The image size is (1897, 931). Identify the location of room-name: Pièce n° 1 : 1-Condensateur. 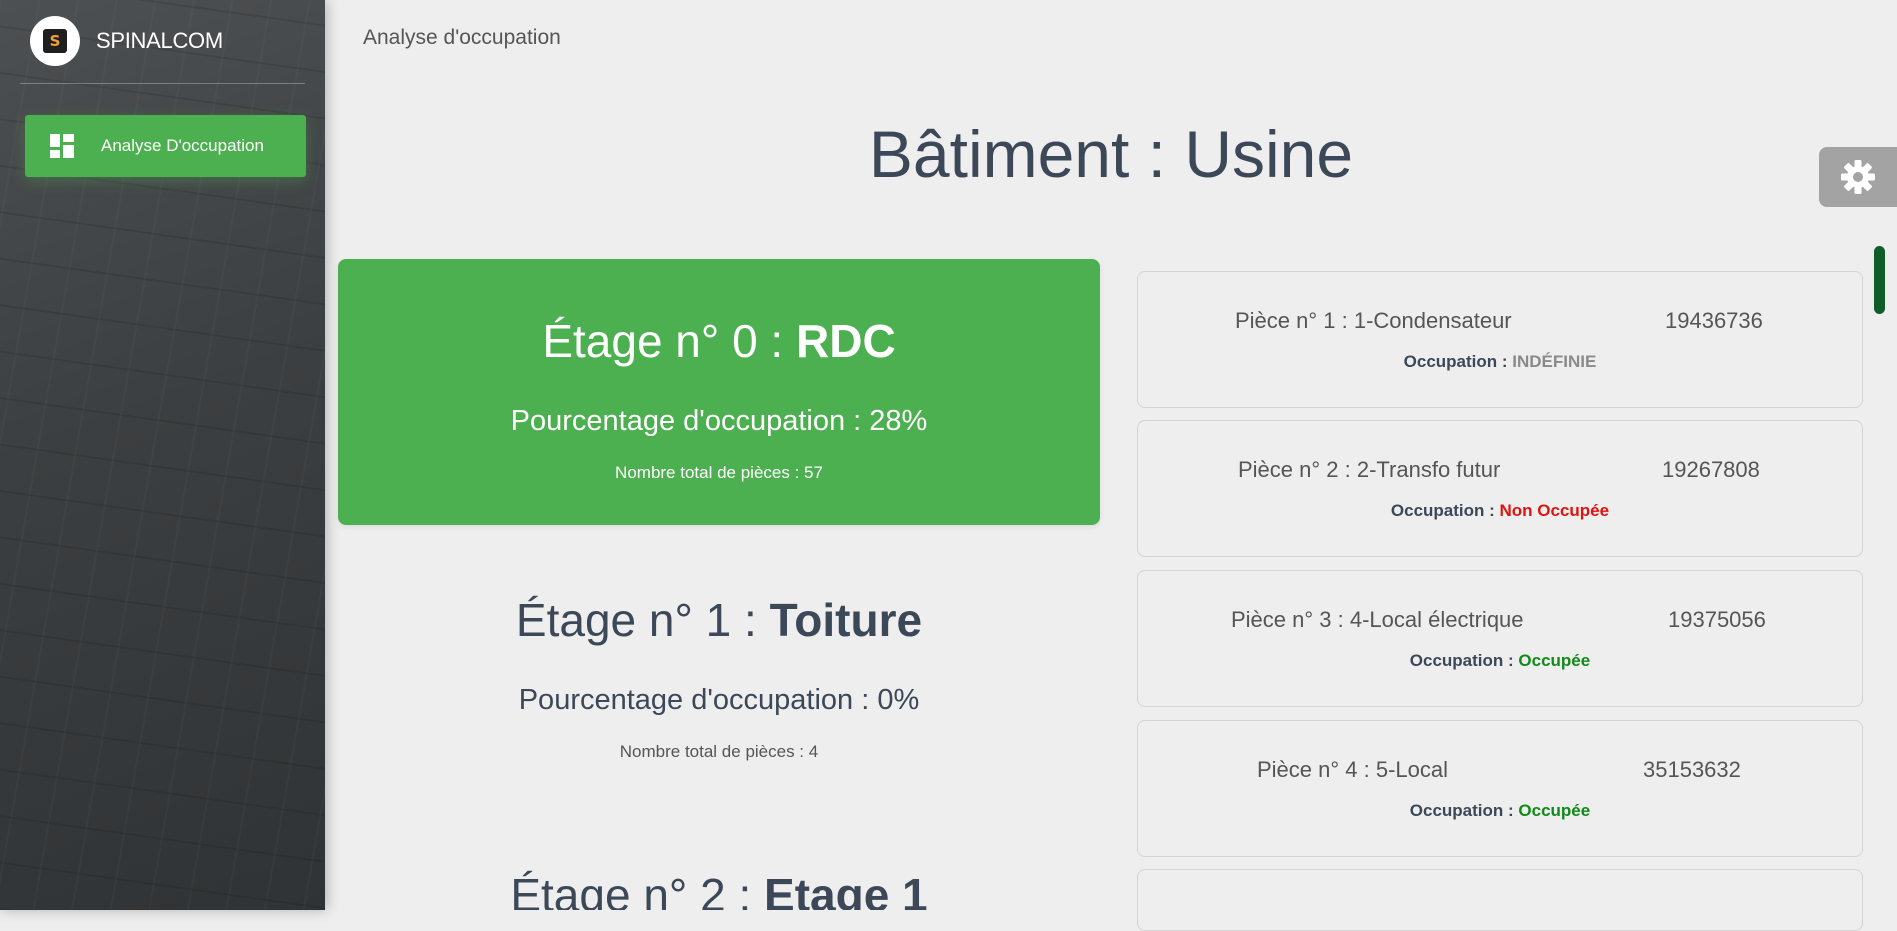
(1373, 320).